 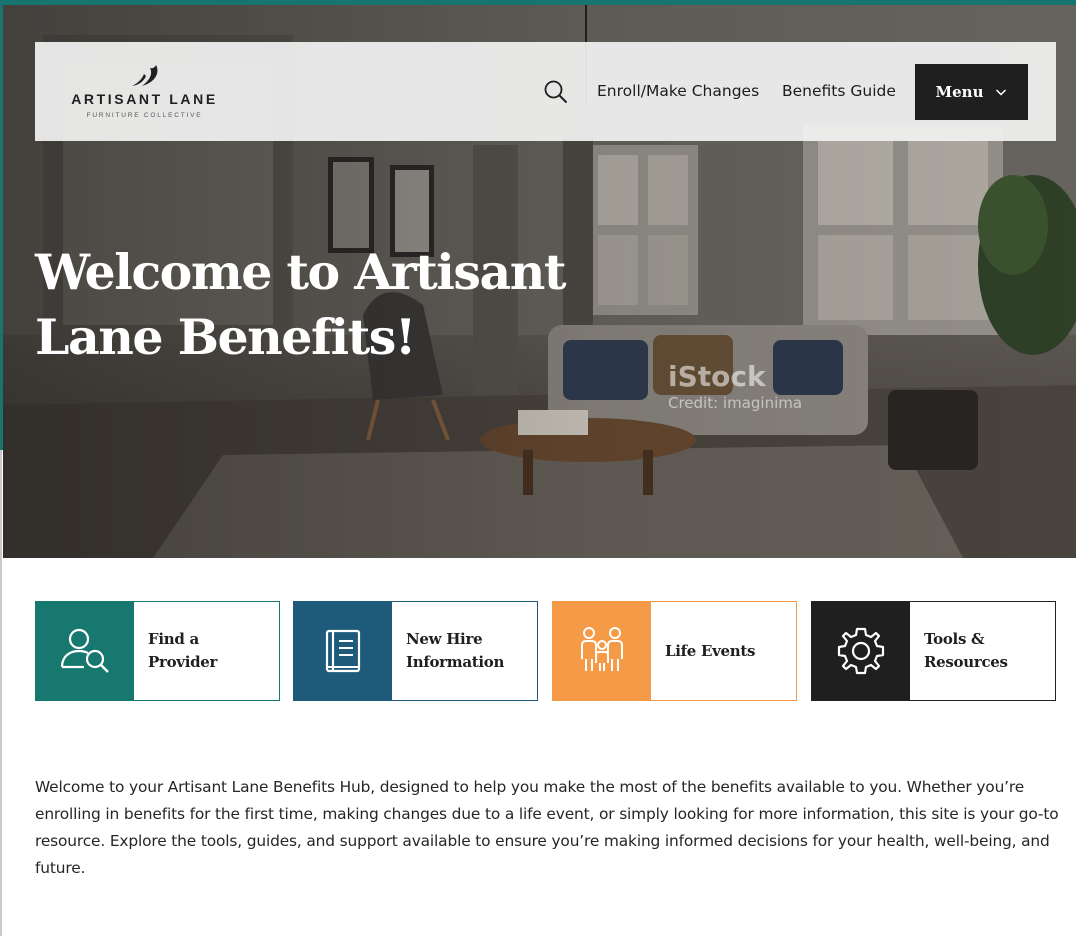 What do you see at coordinates (954, 639) in the screenshot?
I see `tile-label-line1: Tools &` at bounding box center [954, 639].